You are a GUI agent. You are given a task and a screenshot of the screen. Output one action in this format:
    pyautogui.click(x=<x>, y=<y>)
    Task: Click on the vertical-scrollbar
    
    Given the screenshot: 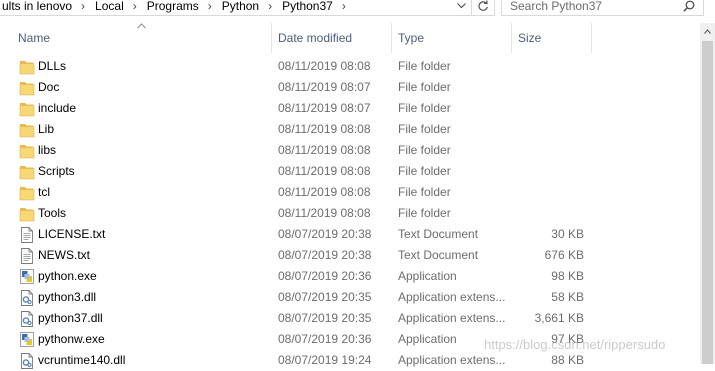 What is the action you would take?
    pyautogui.click(x=707, y=193)
    